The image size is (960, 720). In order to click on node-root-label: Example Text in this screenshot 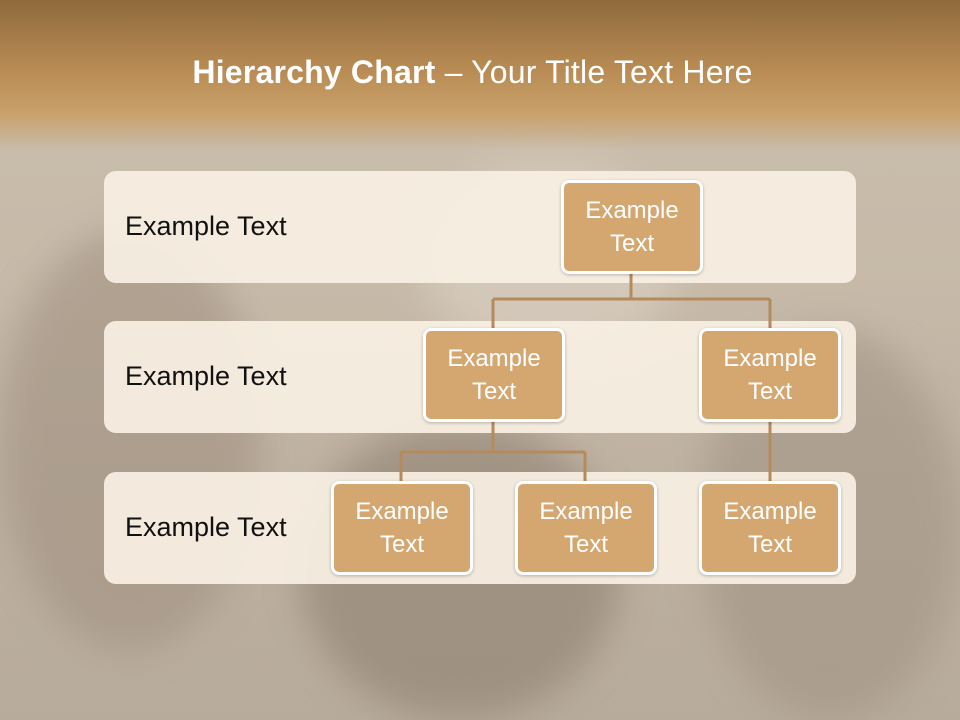, I will do `click(632, 227)`.